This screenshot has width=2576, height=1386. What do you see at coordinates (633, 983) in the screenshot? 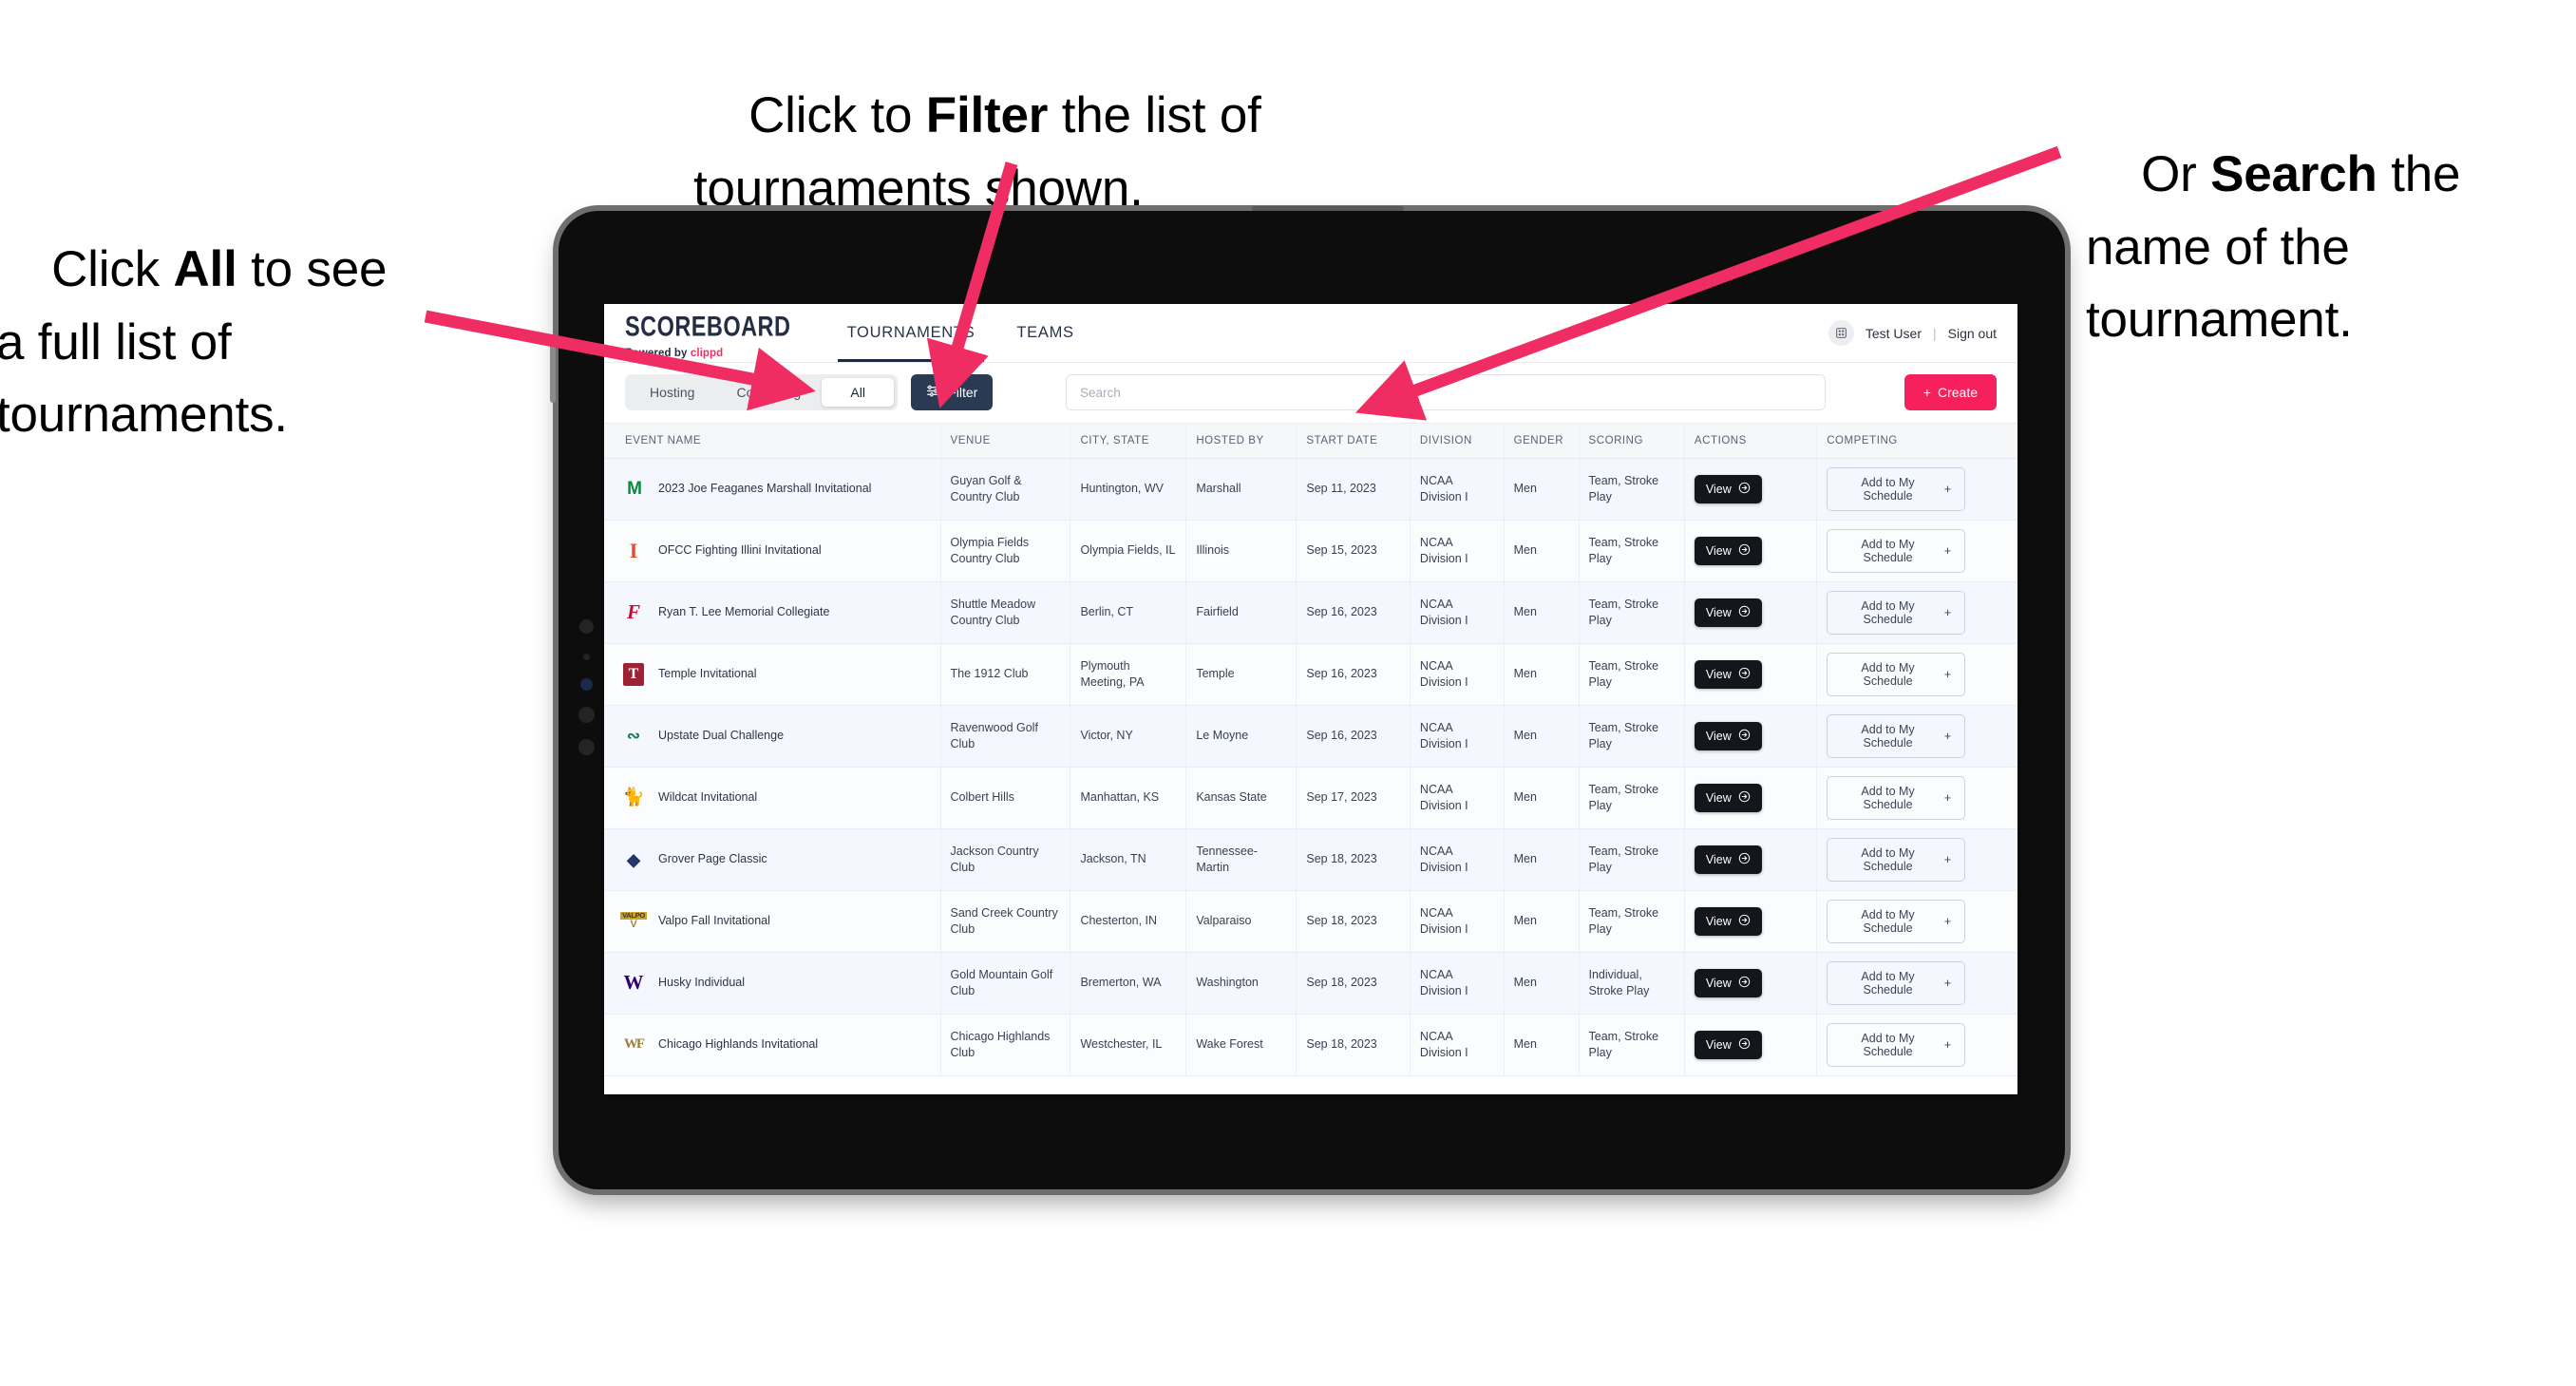
I see `team-logo: W` at bounding box center [633, 983].